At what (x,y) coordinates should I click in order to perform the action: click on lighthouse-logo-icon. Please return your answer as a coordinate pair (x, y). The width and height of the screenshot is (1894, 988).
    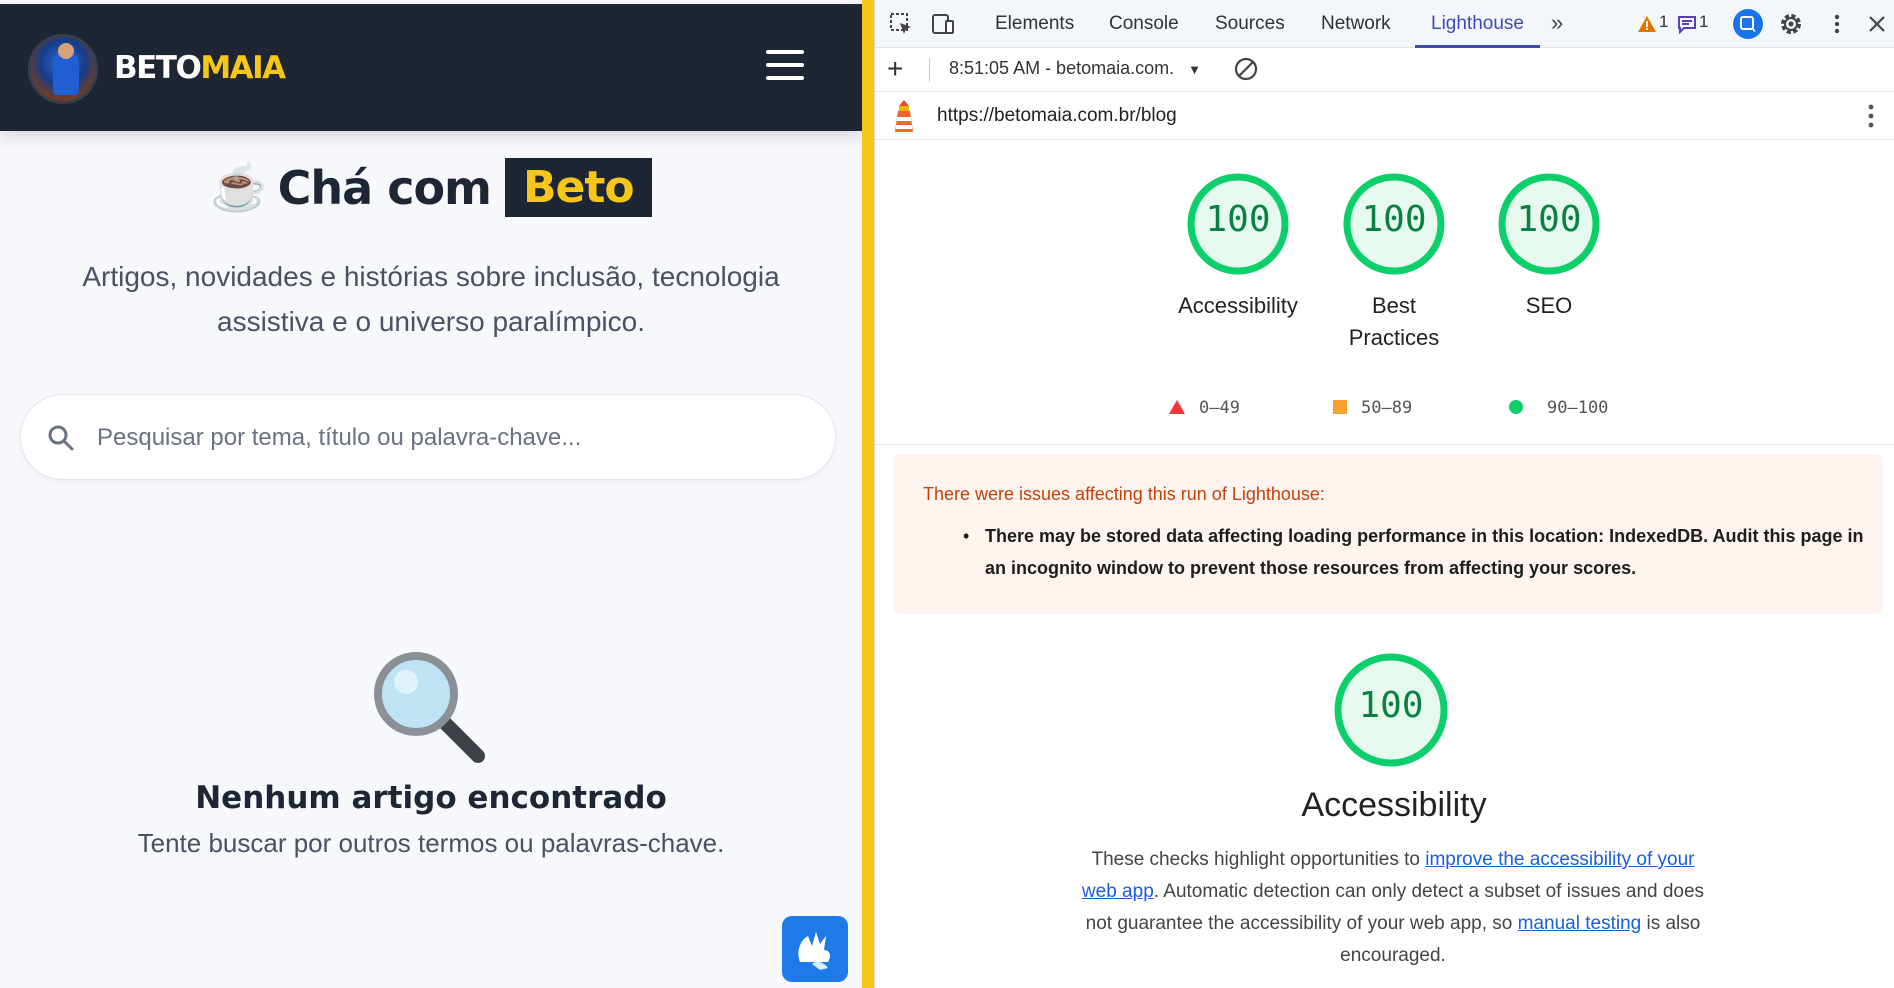
    Looking at the image, I should click on (904, 116).